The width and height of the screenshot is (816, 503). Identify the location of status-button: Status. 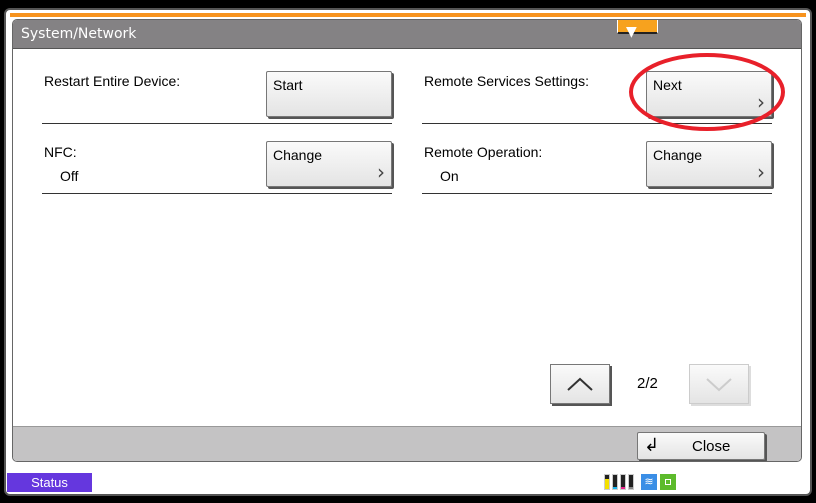
(49, 482).